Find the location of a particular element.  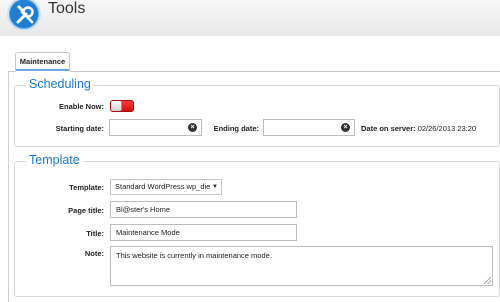

page-title-label: Page title: is located at coordinates (86, 210).